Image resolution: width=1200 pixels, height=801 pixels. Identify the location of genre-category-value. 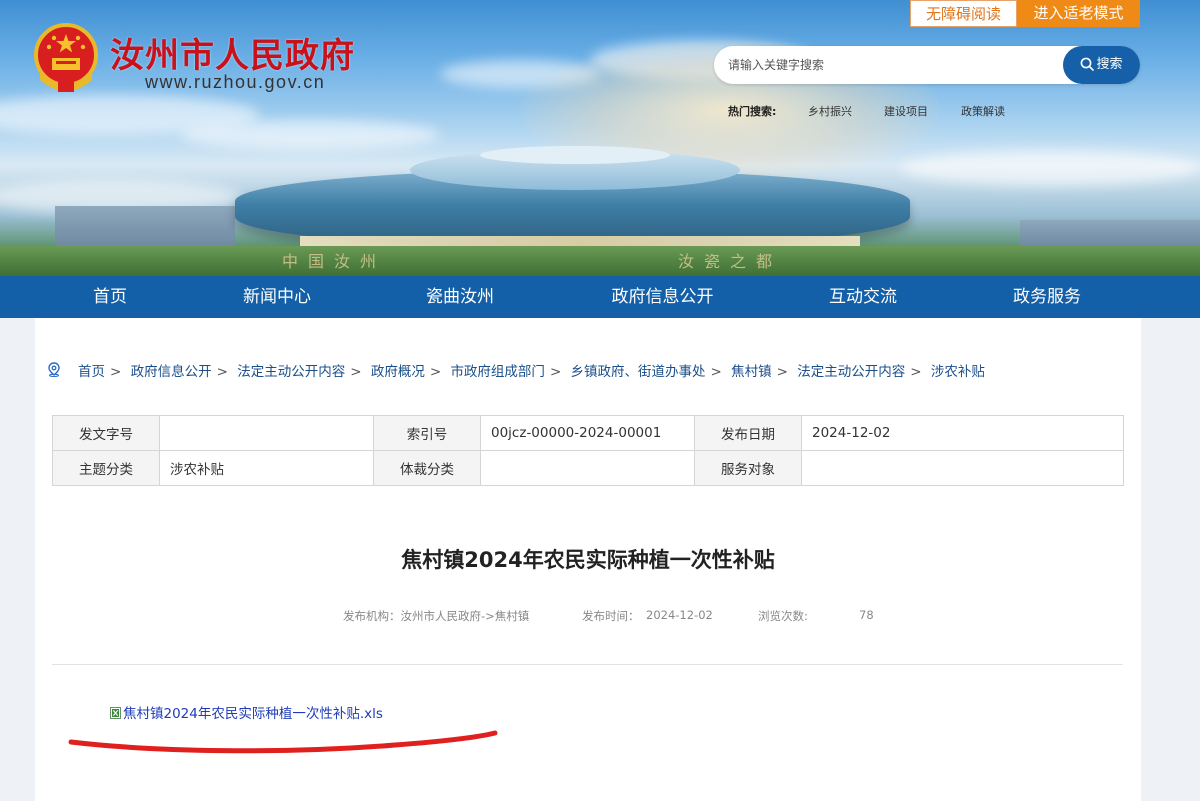
(587, 468).